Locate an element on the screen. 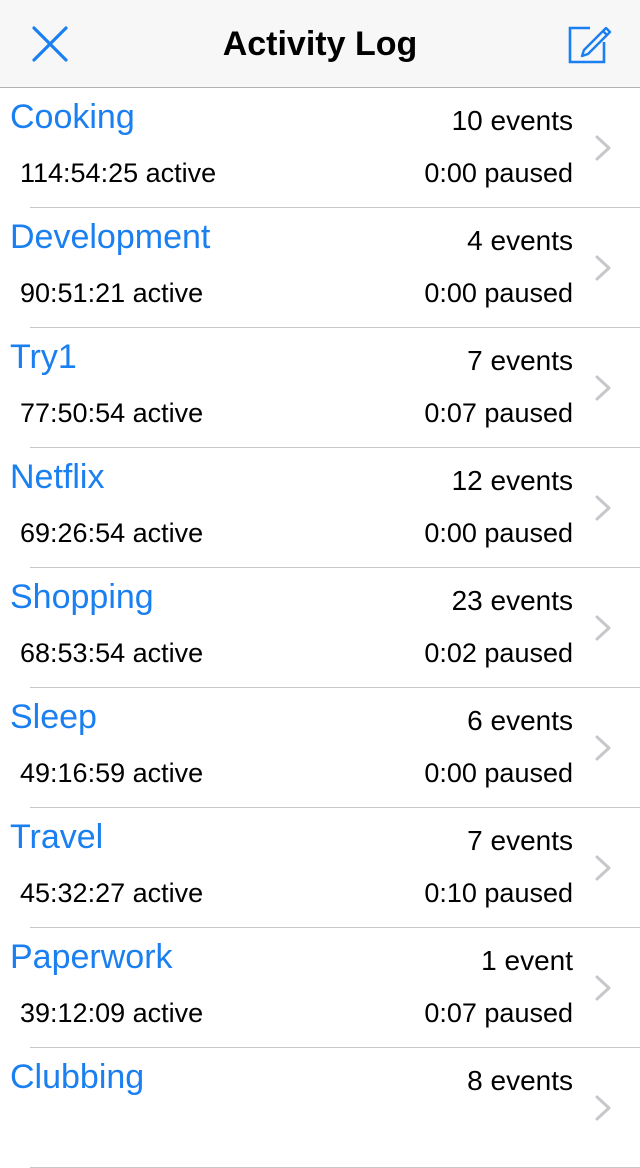 The height and width of the screenshot is (1168, 640). list-item: Sleep 6 events 49:16:59 active 0:00 paused is located at coordinates (320, 748).